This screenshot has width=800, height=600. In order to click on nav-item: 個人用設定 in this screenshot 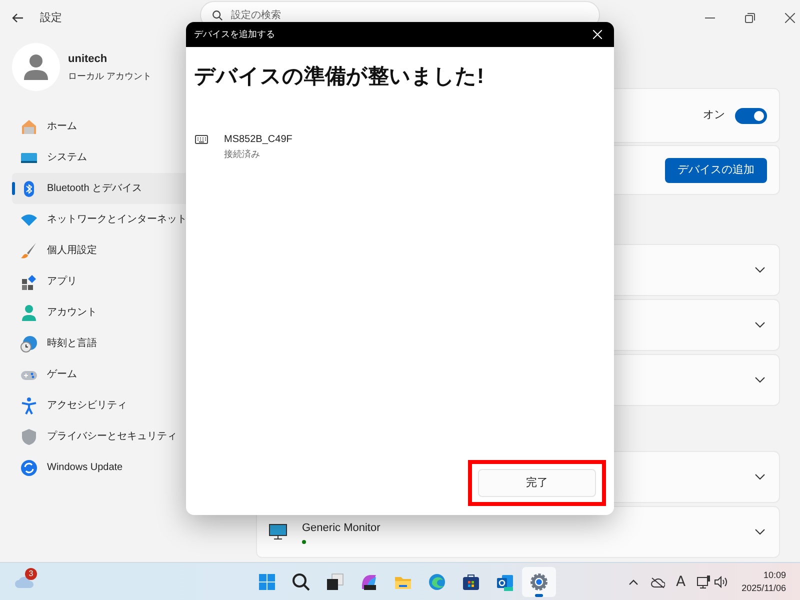, I will do `click(134, 250)`.